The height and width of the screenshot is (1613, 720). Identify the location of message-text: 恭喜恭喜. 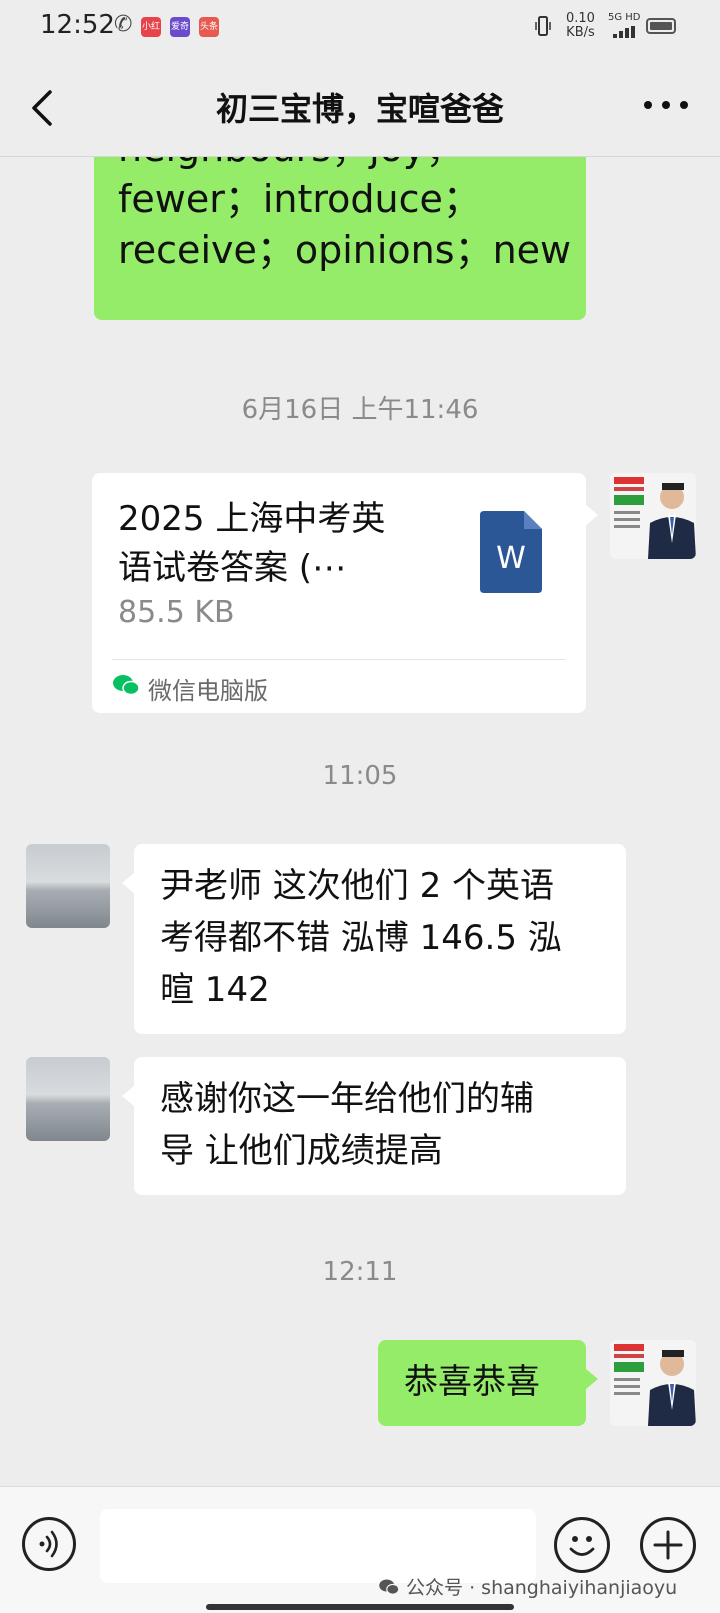
(472, 1382).